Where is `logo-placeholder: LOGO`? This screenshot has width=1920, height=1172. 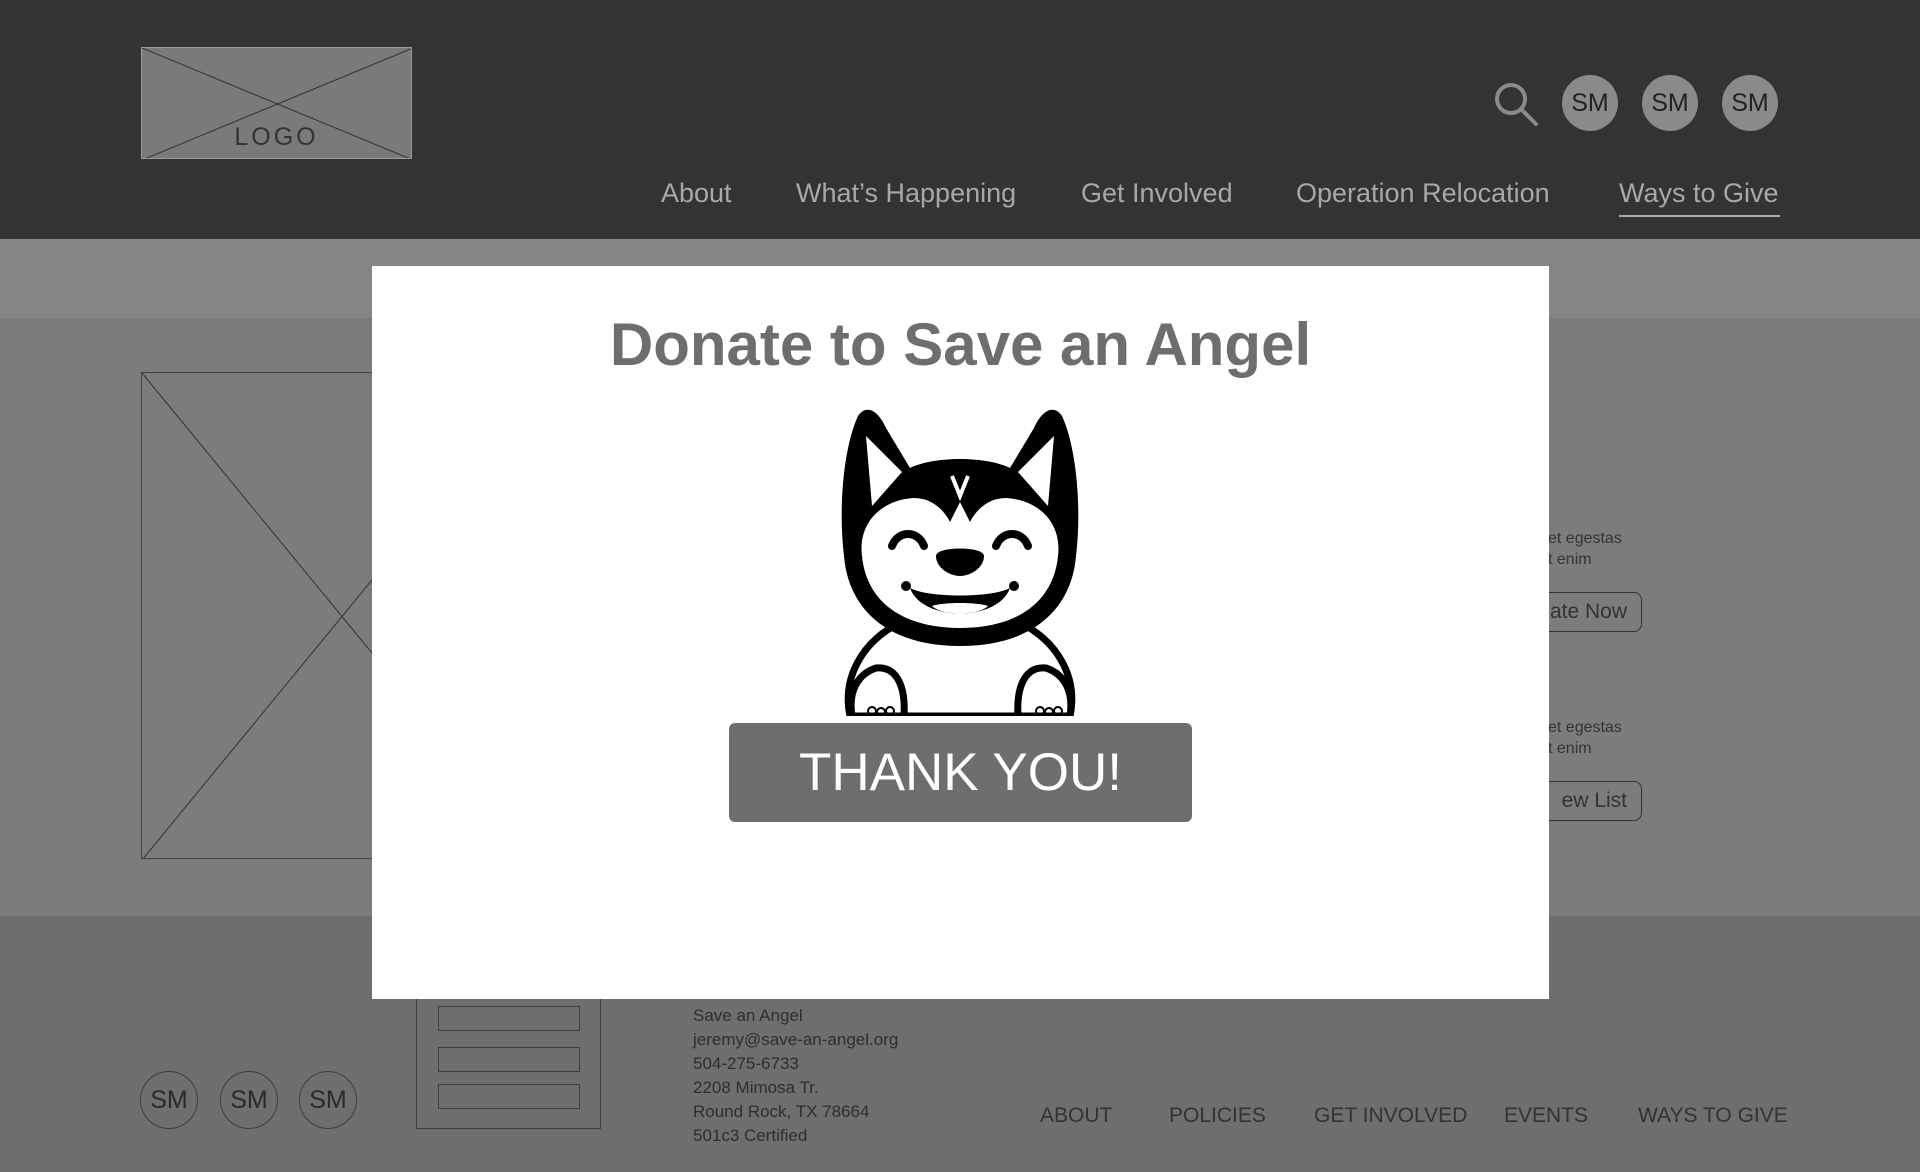
logo-placeholder: LOGO is located at coordinates (276, 103).